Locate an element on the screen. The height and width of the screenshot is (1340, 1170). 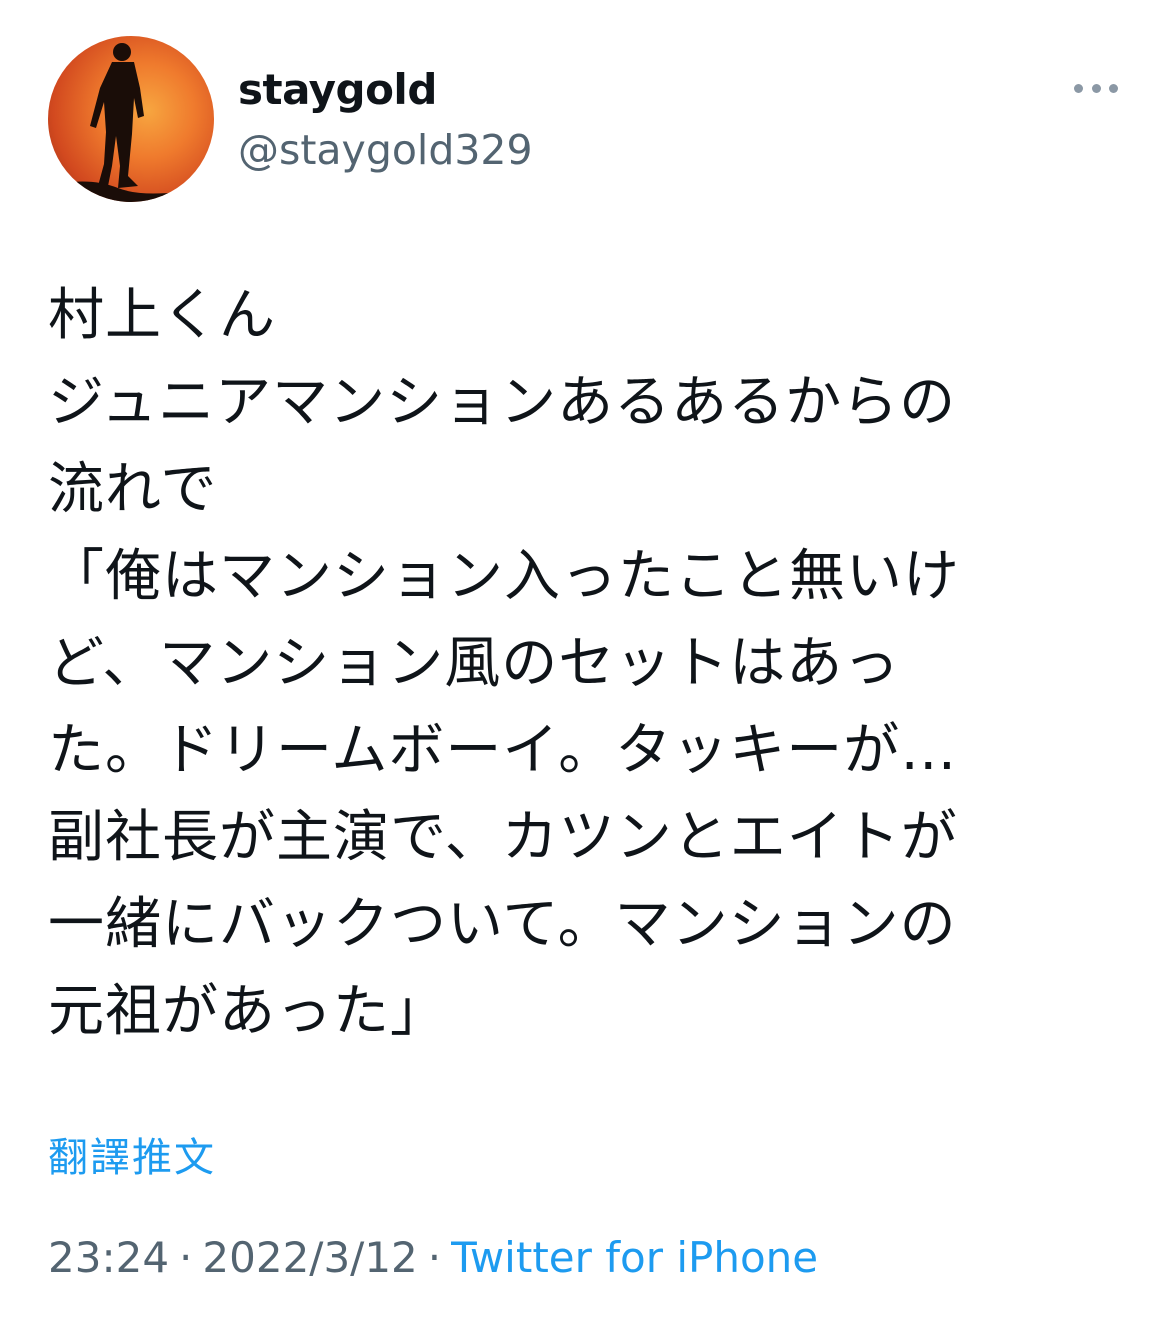
tweet-time: 23:24 is located at coordinates (108, 1257).